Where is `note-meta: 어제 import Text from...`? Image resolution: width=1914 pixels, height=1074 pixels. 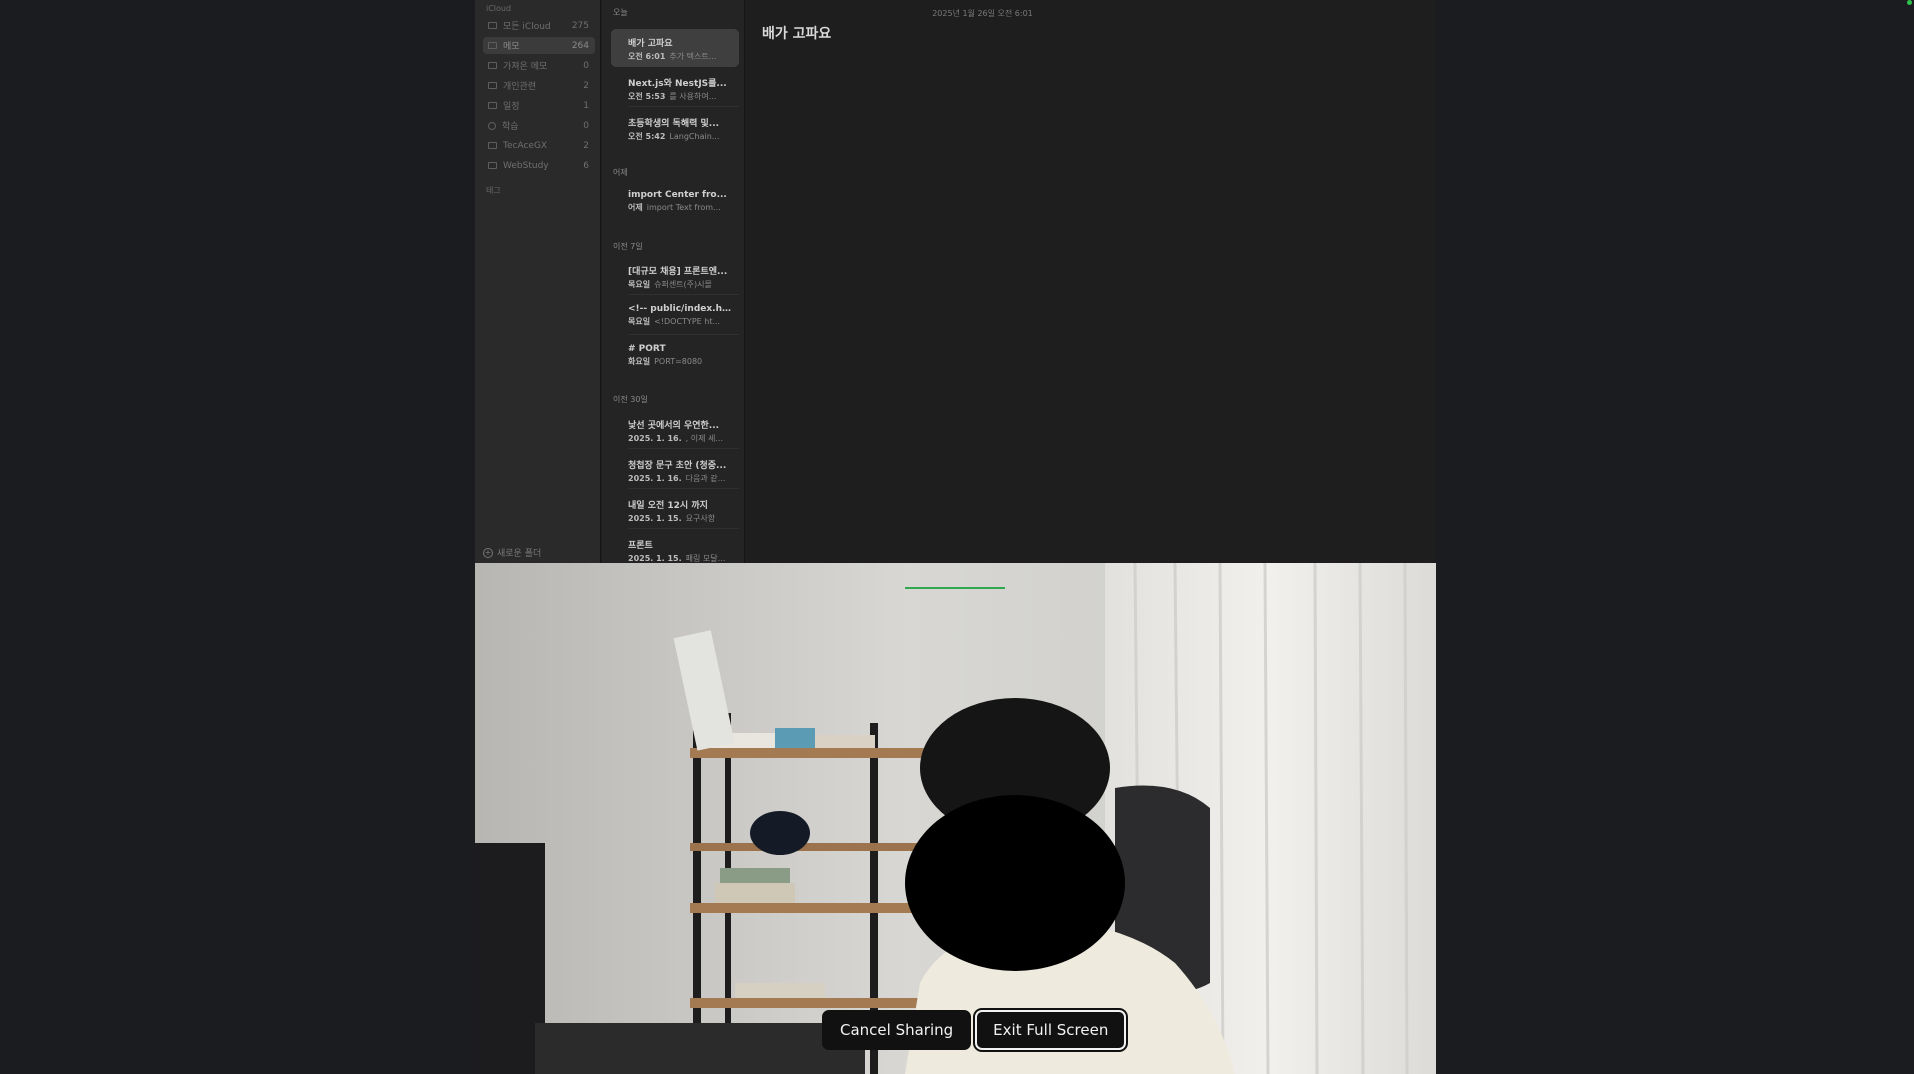
note-meta: 어제 import Text from... is located at coordinates (680, 207).